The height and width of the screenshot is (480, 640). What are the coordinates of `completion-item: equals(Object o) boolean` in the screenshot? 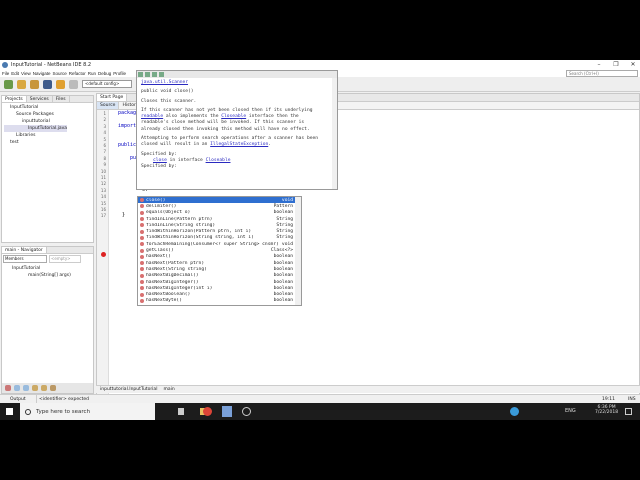 It's located at (219, 213).